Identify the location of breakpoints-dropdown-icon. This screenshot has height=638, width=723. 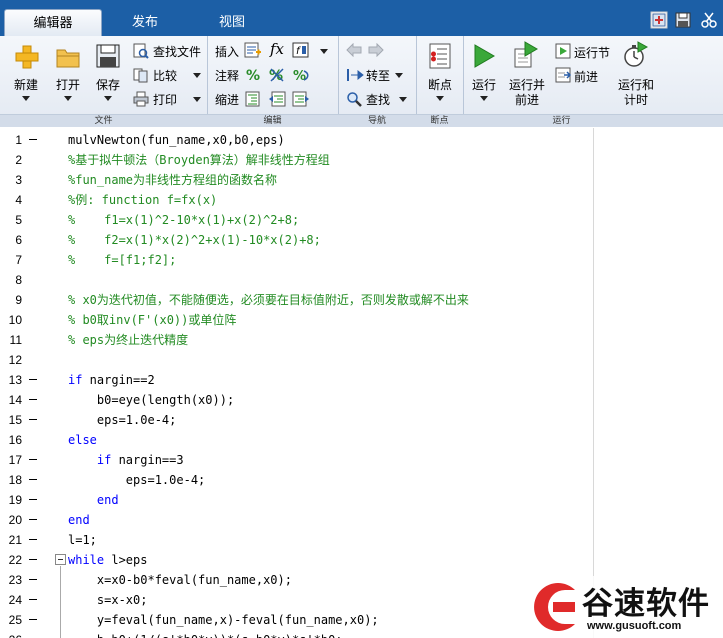
(440, 98).